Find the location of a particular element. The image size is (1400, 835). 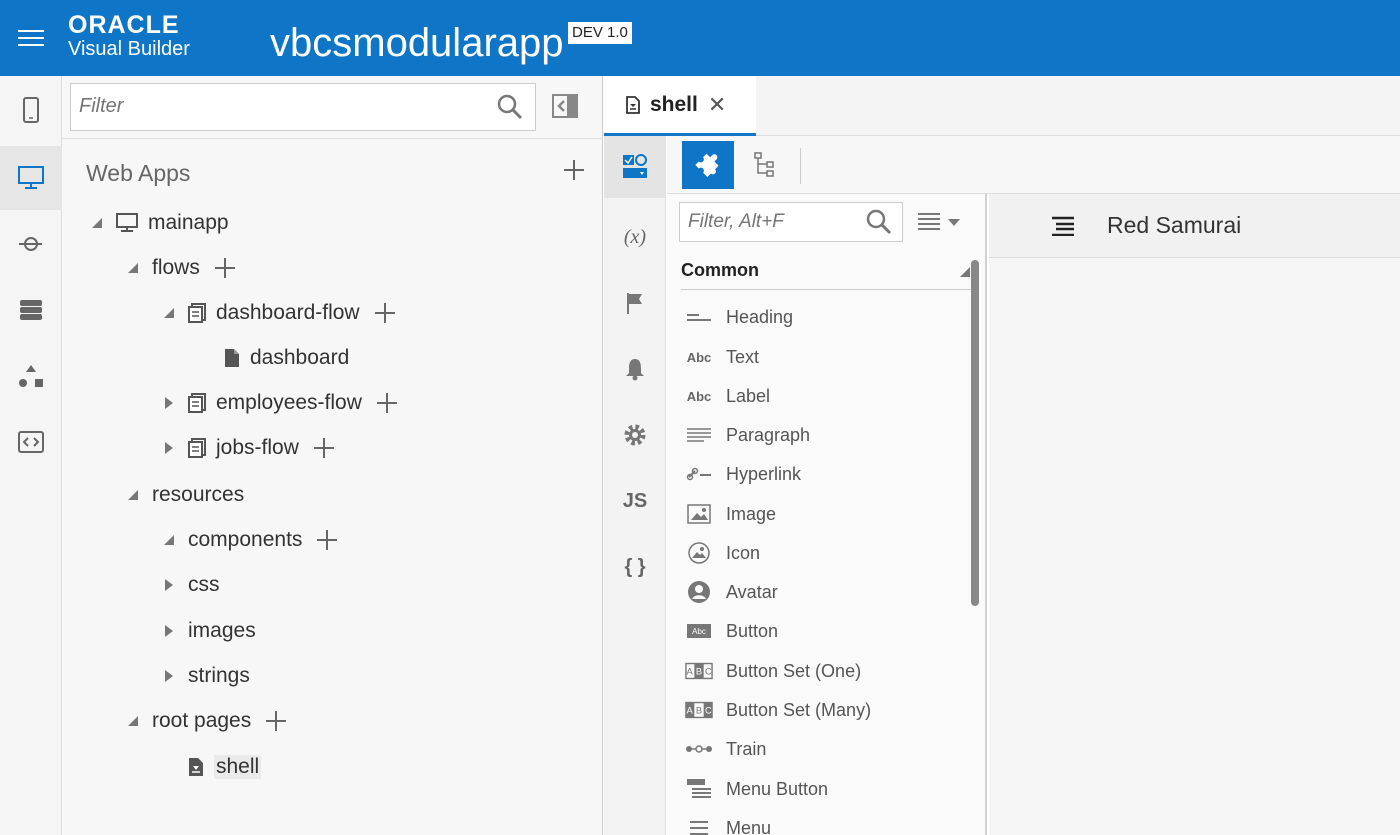

add-web-app-button is located at coordinates (574, 172).